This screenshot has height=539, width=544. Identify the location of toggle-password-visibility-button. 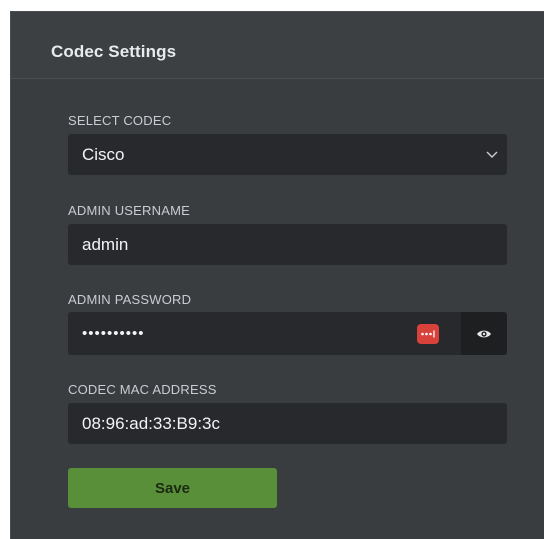
(484, 333).